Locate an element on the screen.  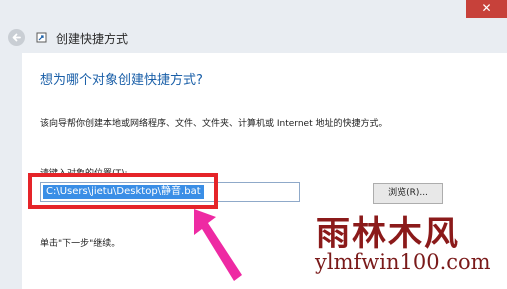
close-icon: ✕ is located at coordinates (486, 8).